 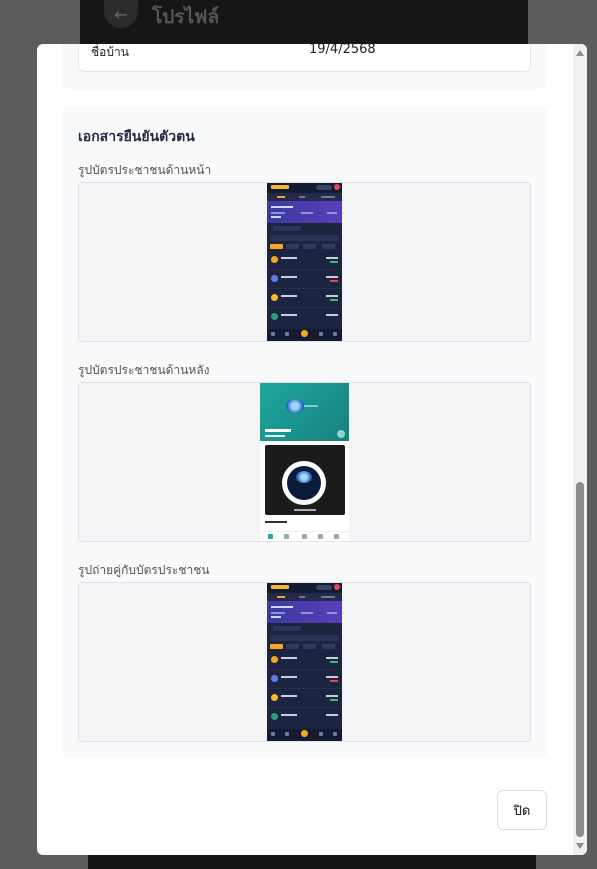 I want to click on background-page-title: โปรไฟล์, so click(x=186, y=17).